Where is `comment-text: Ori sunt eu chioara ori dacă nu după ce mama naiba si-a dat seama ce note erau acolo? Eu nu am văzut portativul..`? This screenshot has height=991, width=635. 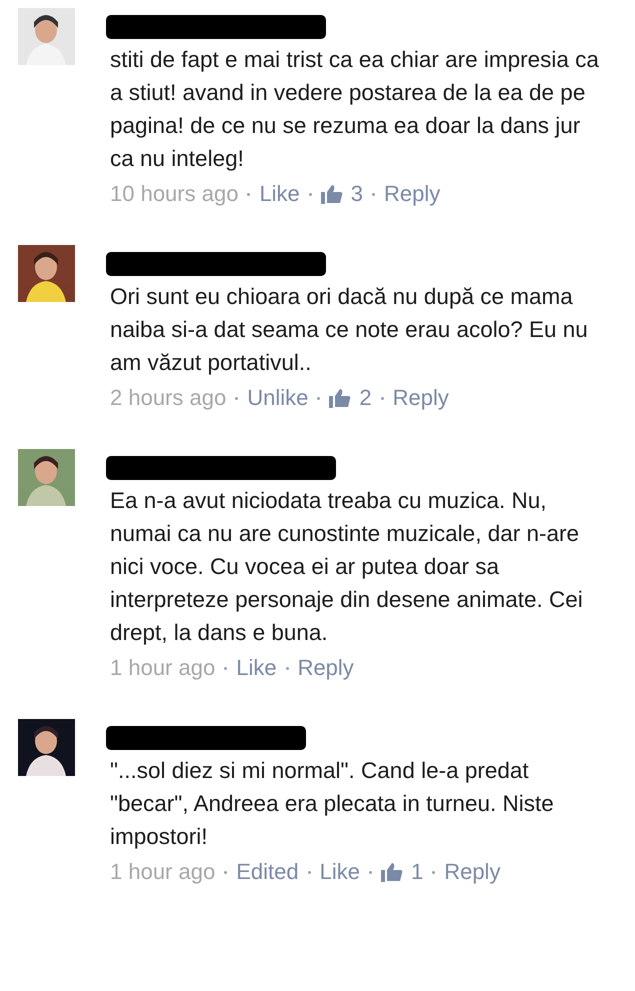 comment-text: Ori sunt eu chioara ori dacă nu după ce mama naiba si-a dat seama ce note erau acolo? Eu nu am văzut portativul.. is located at coordinates (349, 330).